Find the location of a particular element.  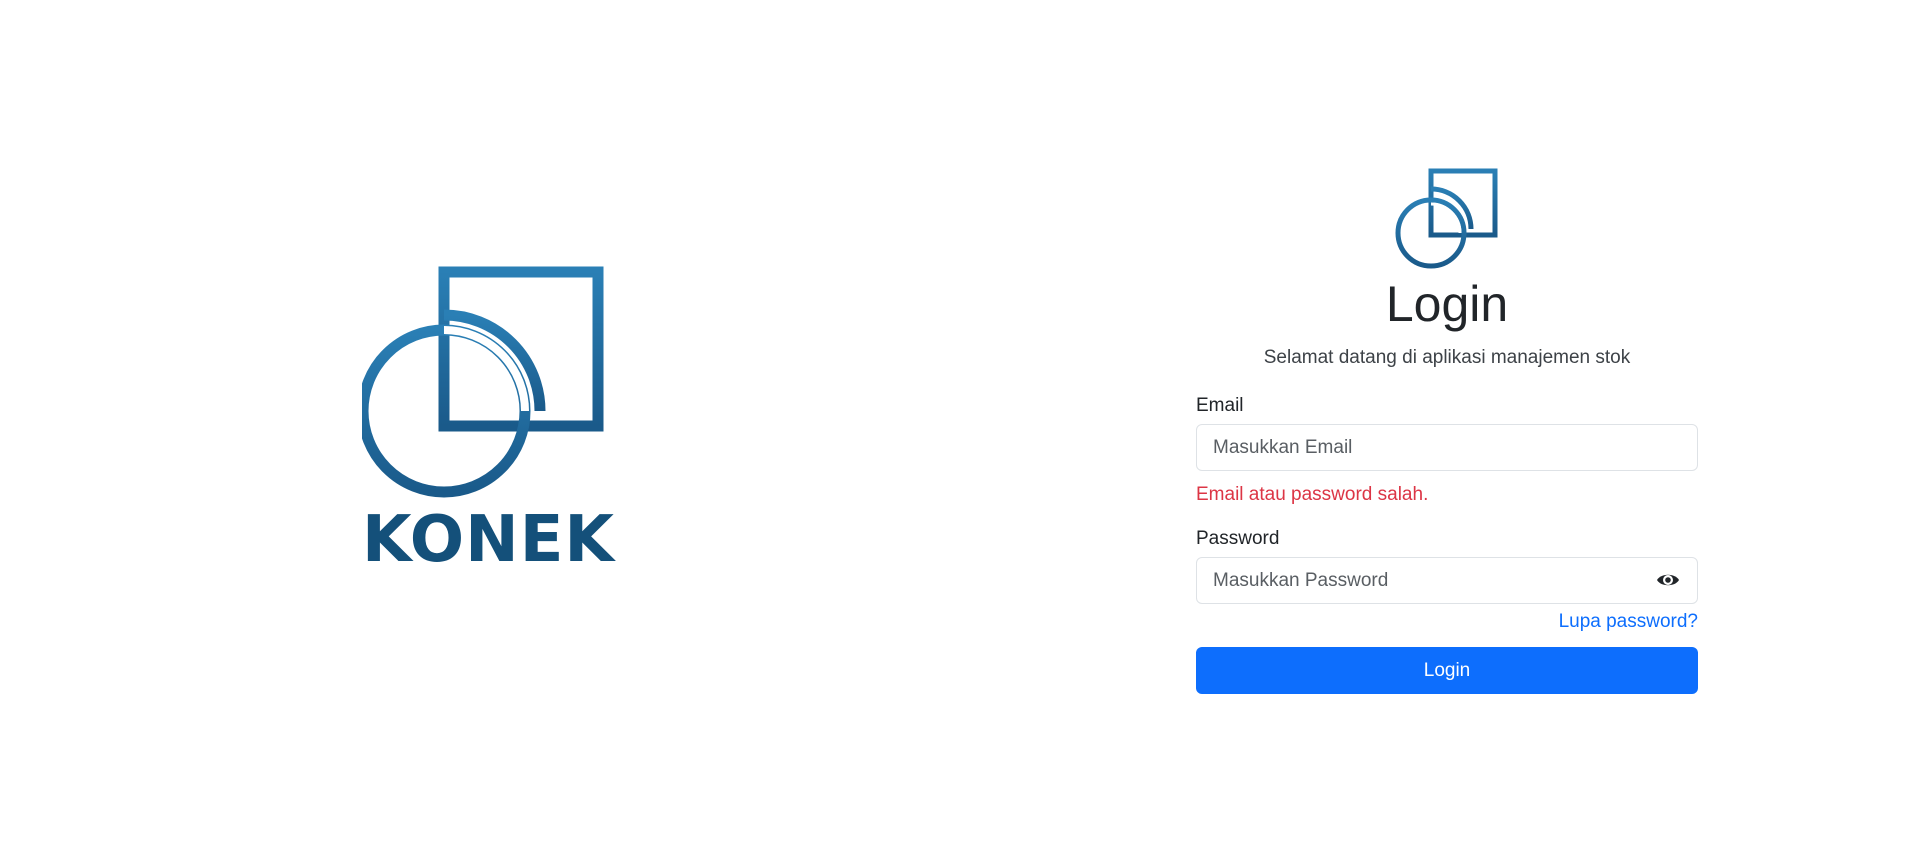

email-field is located at coordinates (1447, 447).